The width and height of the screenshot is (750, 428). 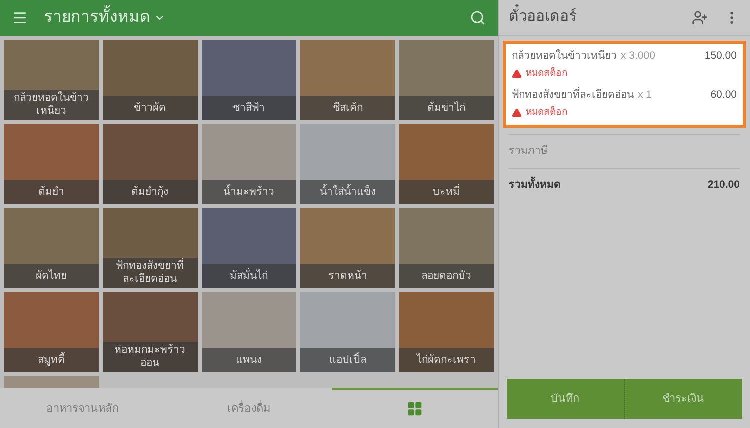 I want to click on order-title: ตั๋วออเดอร์, so click(x=600, y=17).